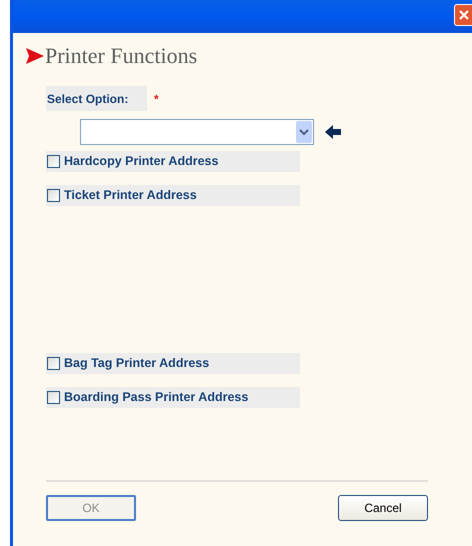 Image resolution: width=472 pixels, height=546 pixels. I want to click on option-dropdown, so click(197, 132).